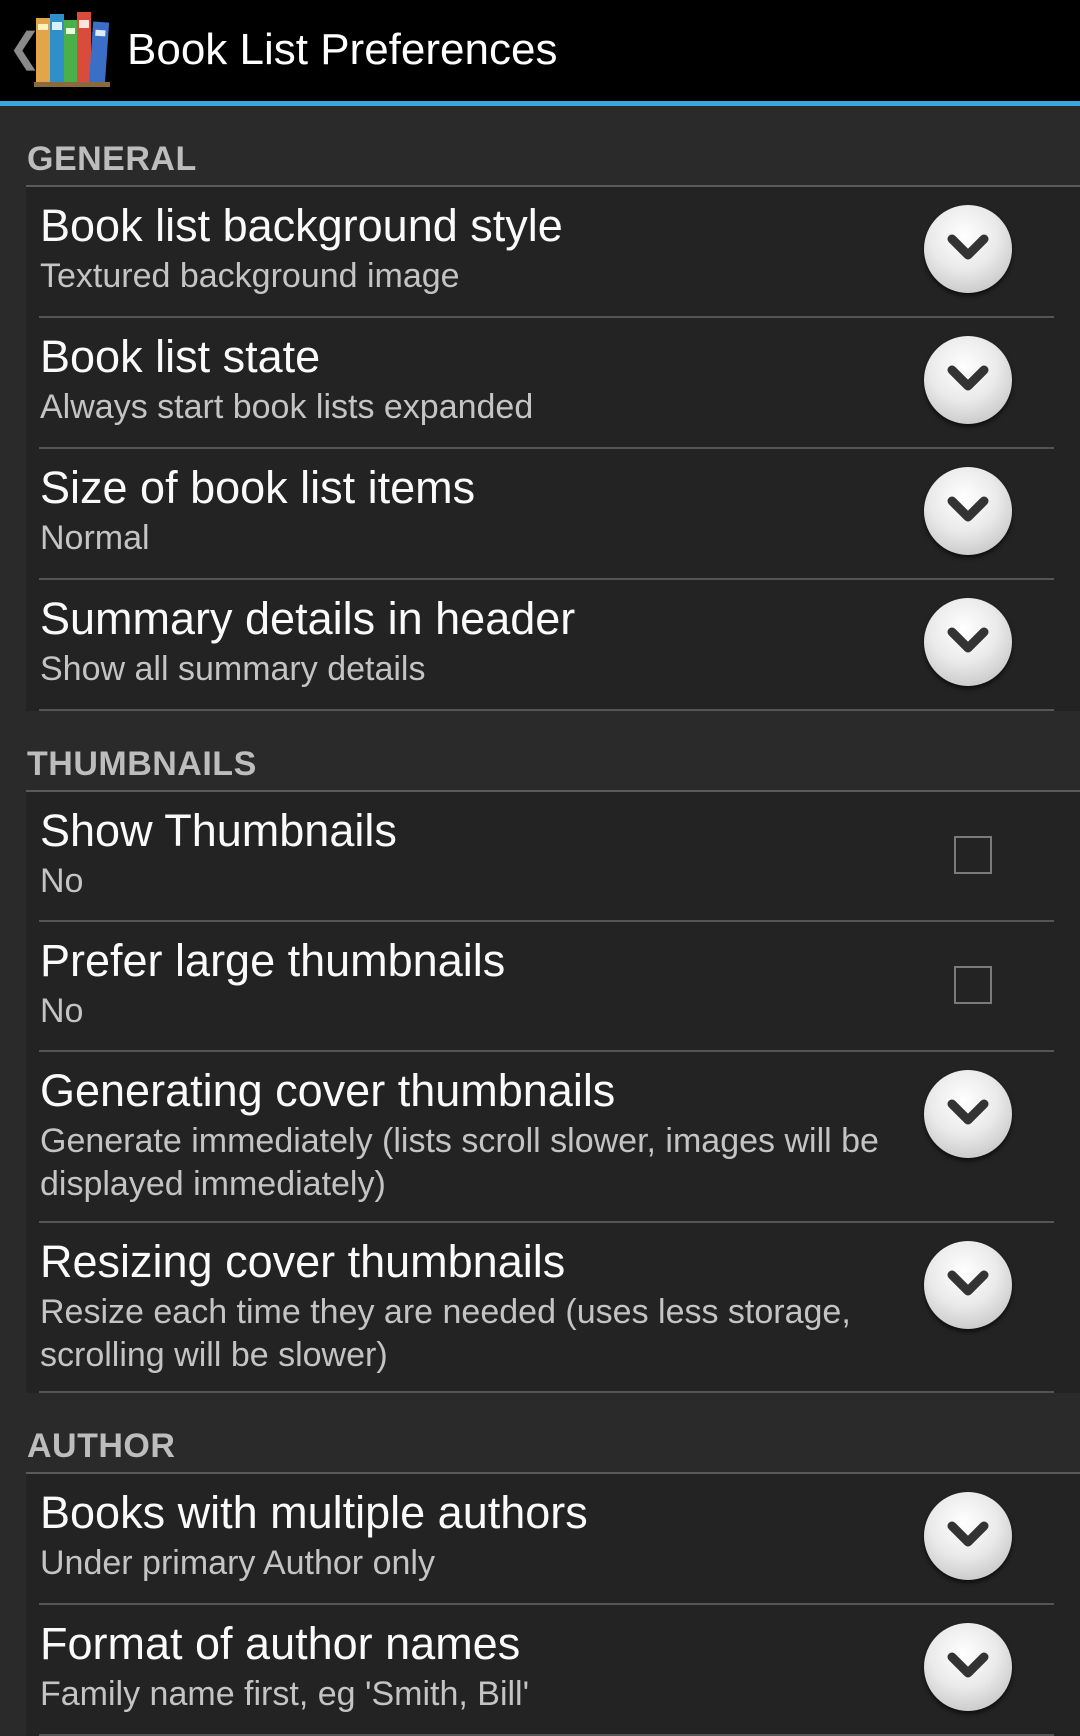 Image resolution: width=1080 pixels, height=1736 pixels. I want to click on pref-title: Books with multiple authors, so click(314, 1512).